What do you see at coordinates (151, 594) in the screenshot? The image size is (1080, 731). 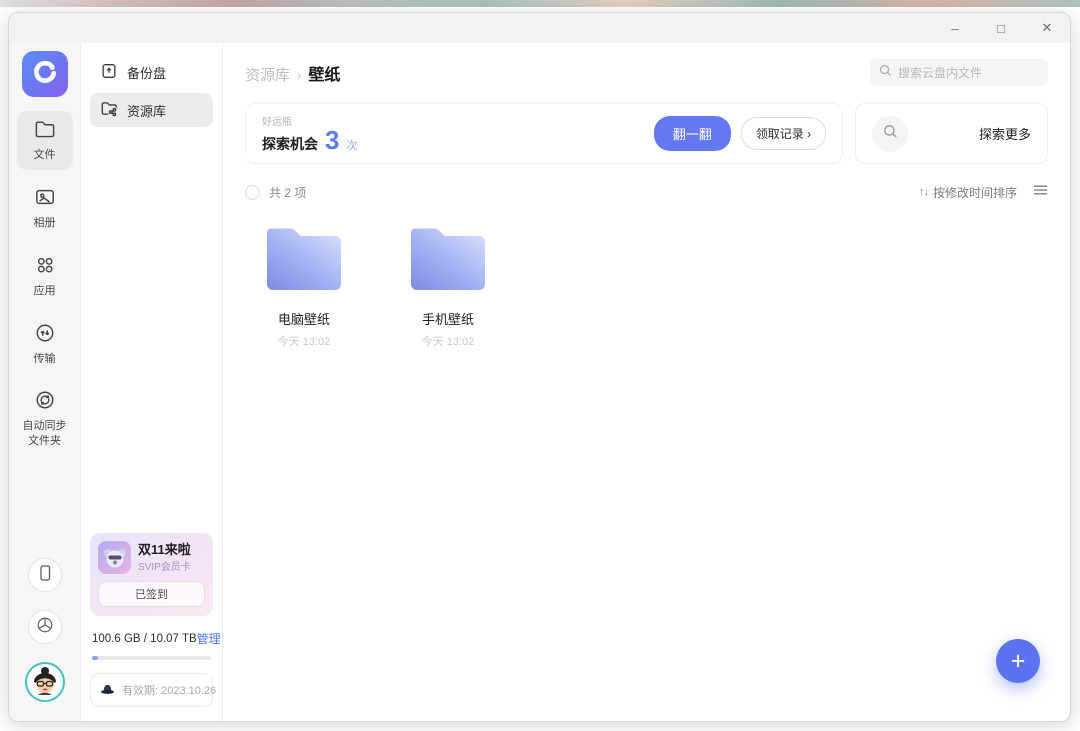 I see `checked-in-button: 已签到` at bounding box center [151, 594].